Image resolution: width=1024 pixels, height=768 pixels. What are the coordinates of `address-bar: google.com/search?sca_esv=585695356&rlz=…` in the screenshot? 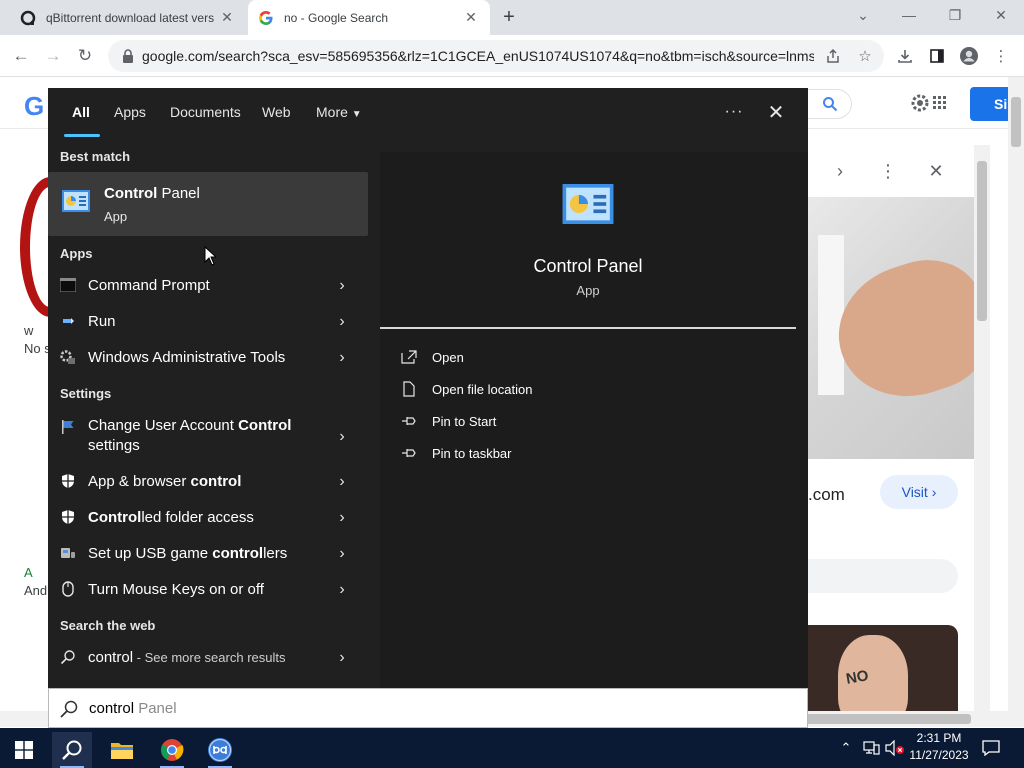 It's located at (496, 56).